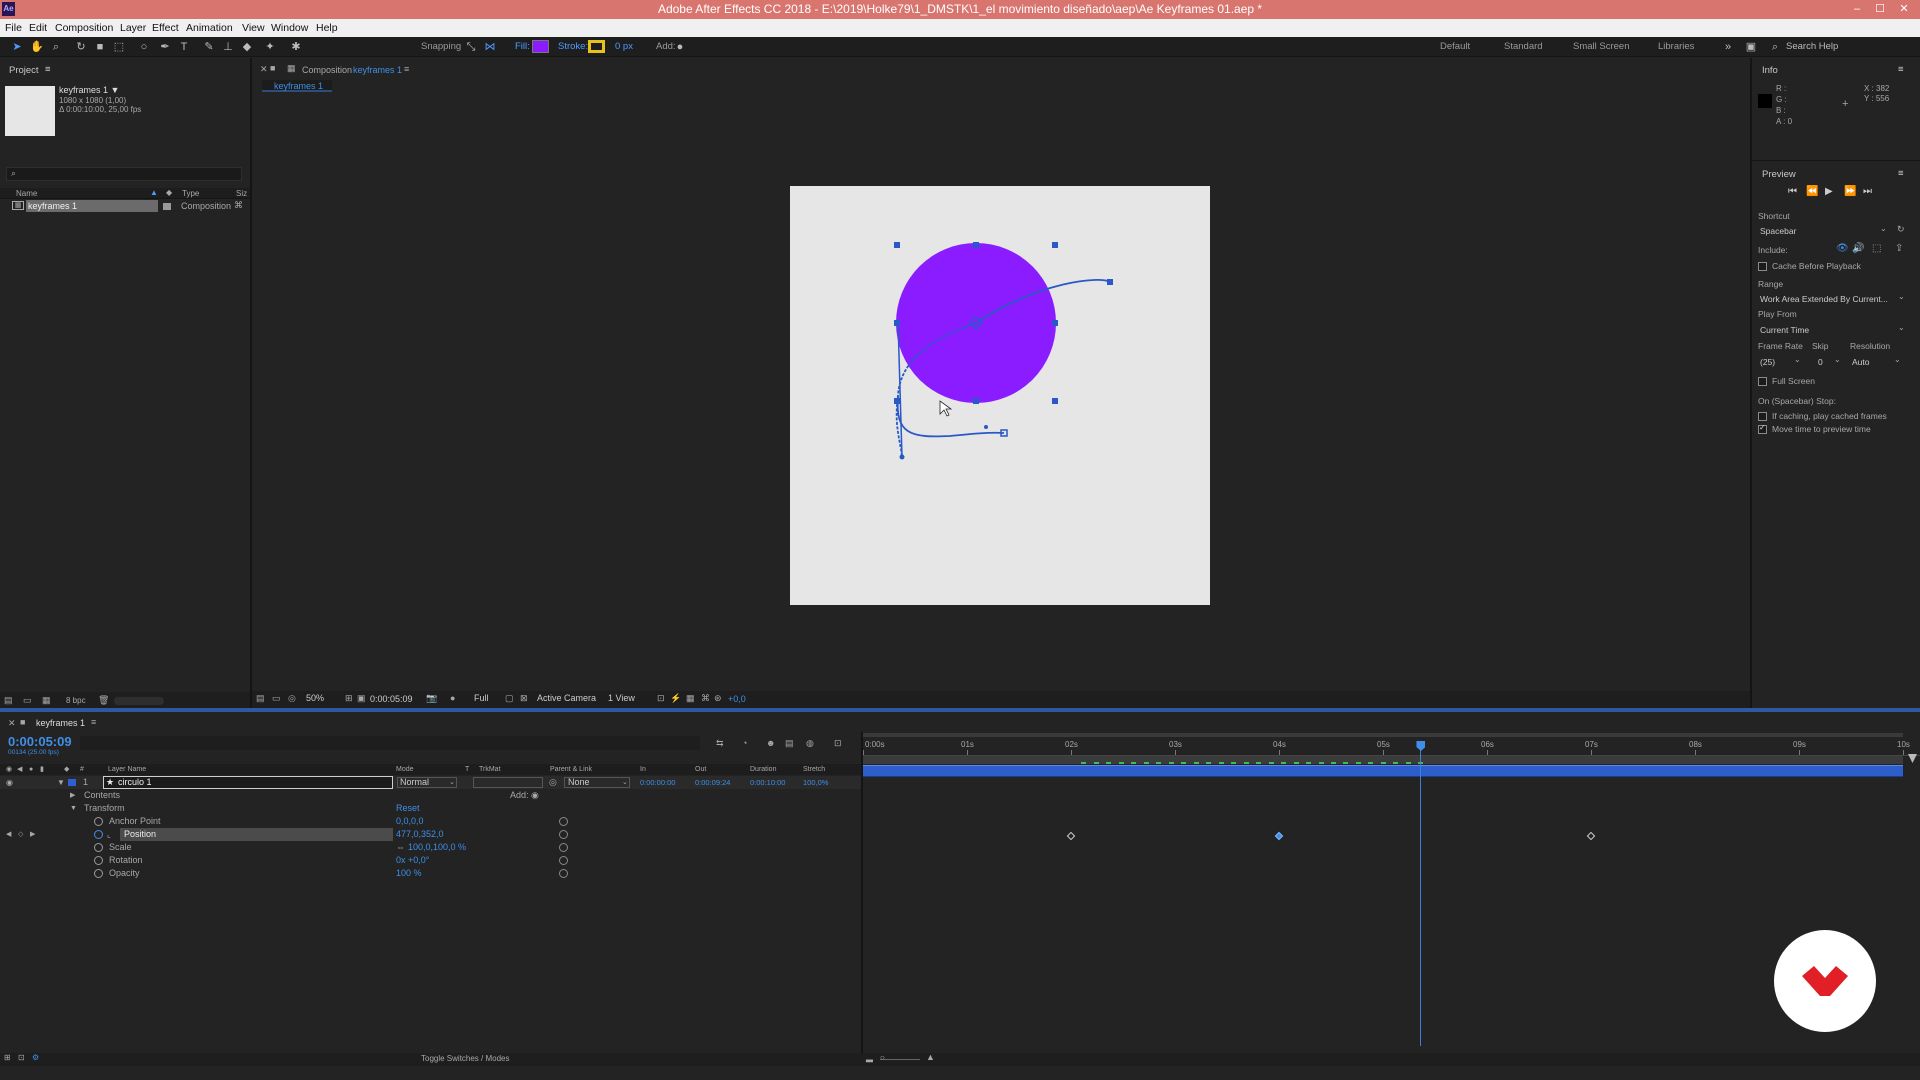  What do you see at coordinates (21, 1057) in the screenshot?
I see `transfer-controls-icon: ⊡` at bounding box center [21, 1057].